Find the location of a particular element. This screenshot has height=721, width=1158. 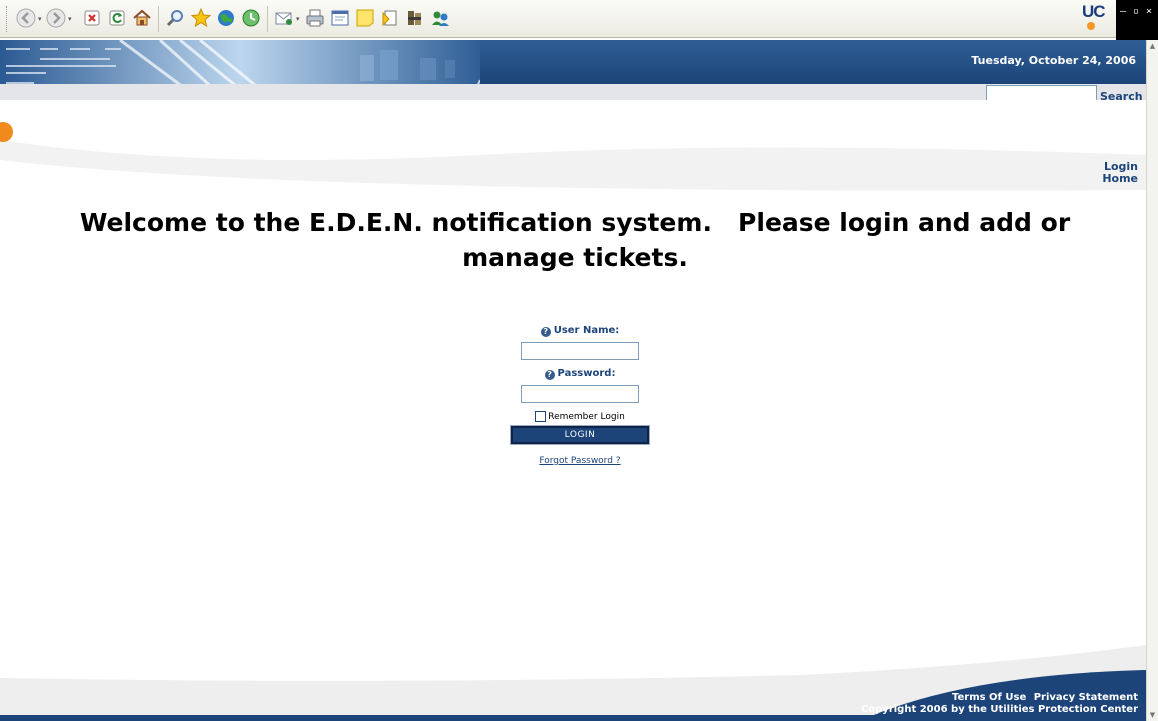

contacts-icon is located at coordinates (440, 18).